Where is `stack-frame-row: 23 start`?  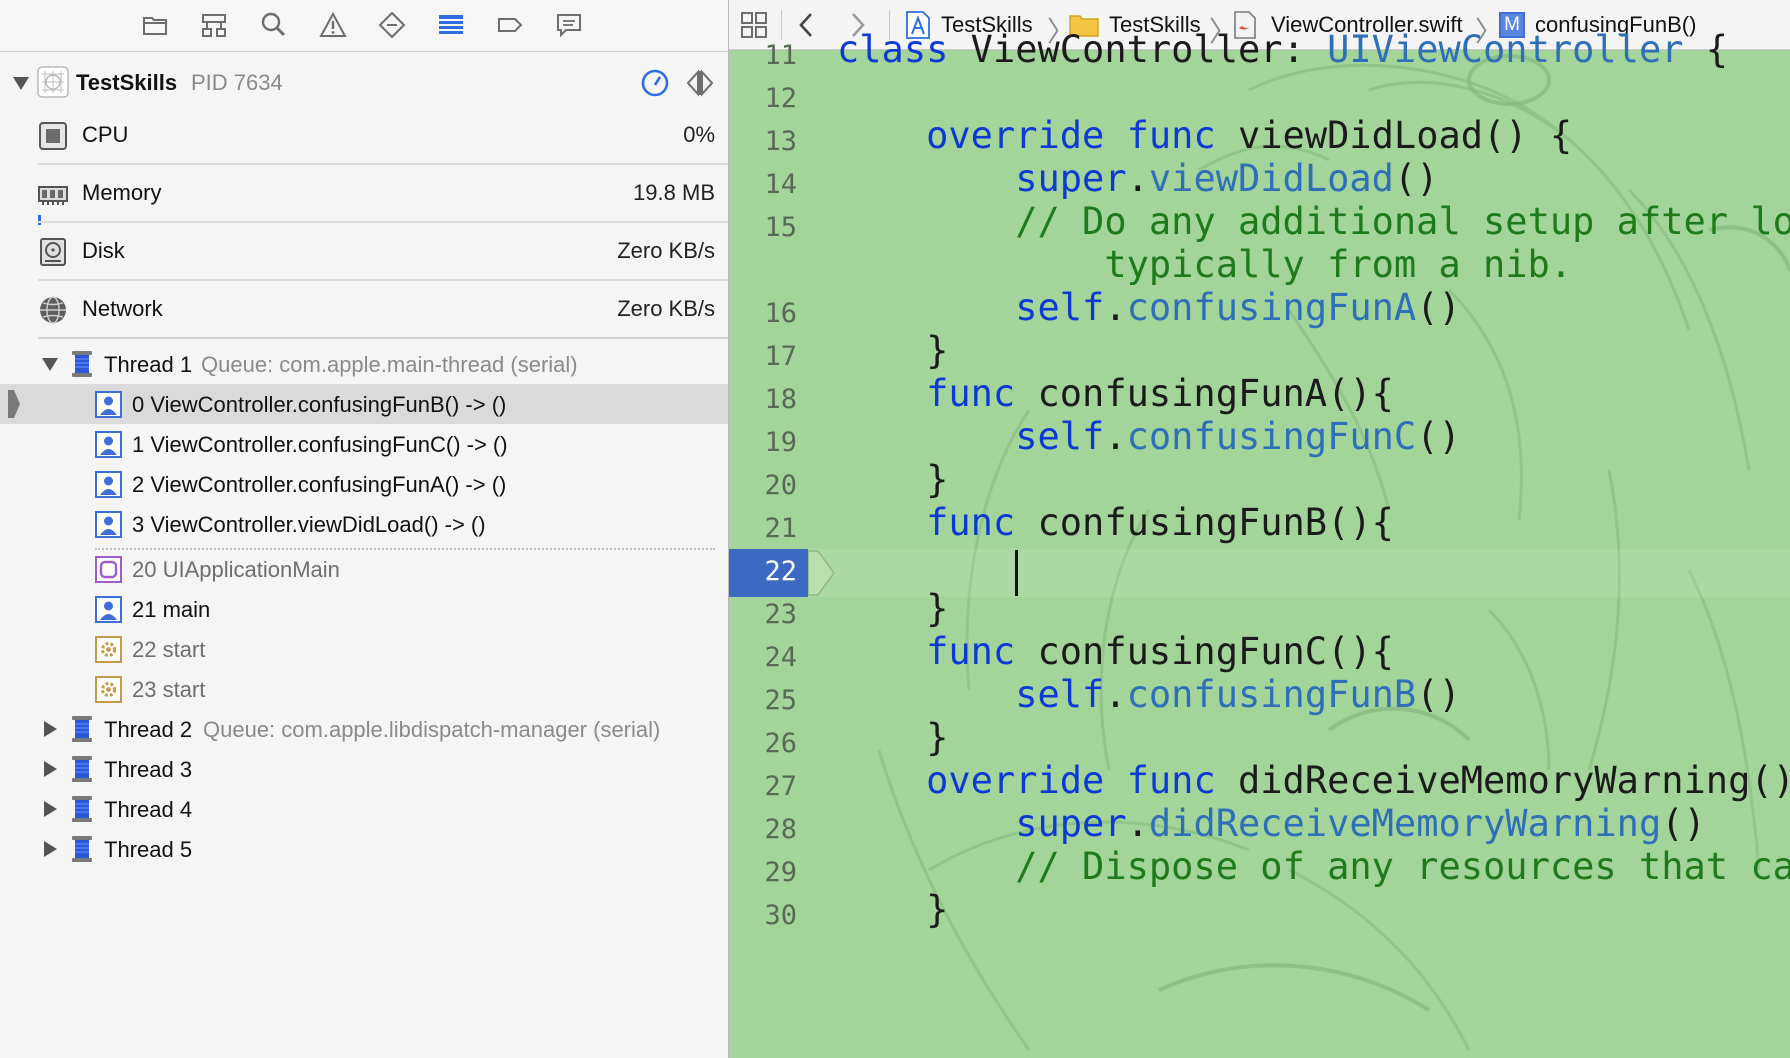 stack-frame-row: 23 start is located at coordinates (364, 689).